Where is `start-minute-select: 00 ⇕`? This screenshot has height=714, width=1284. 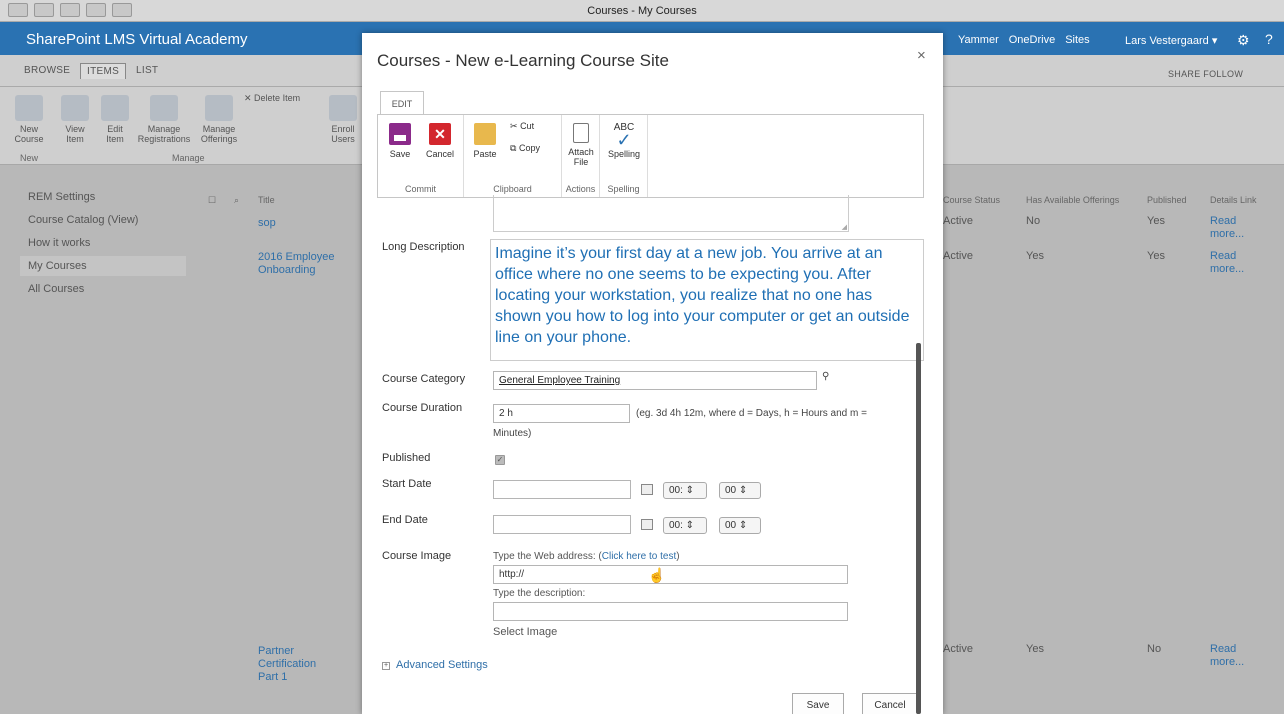
start-minute-select: 00 ⇕ is located at coordinates (740, 490).